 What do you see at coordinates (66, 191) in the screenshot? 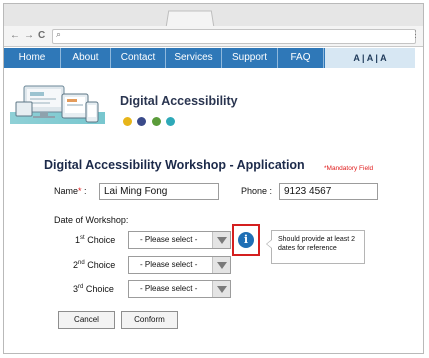
I see `name-label-text: Name` at bounding box center [66, 191].